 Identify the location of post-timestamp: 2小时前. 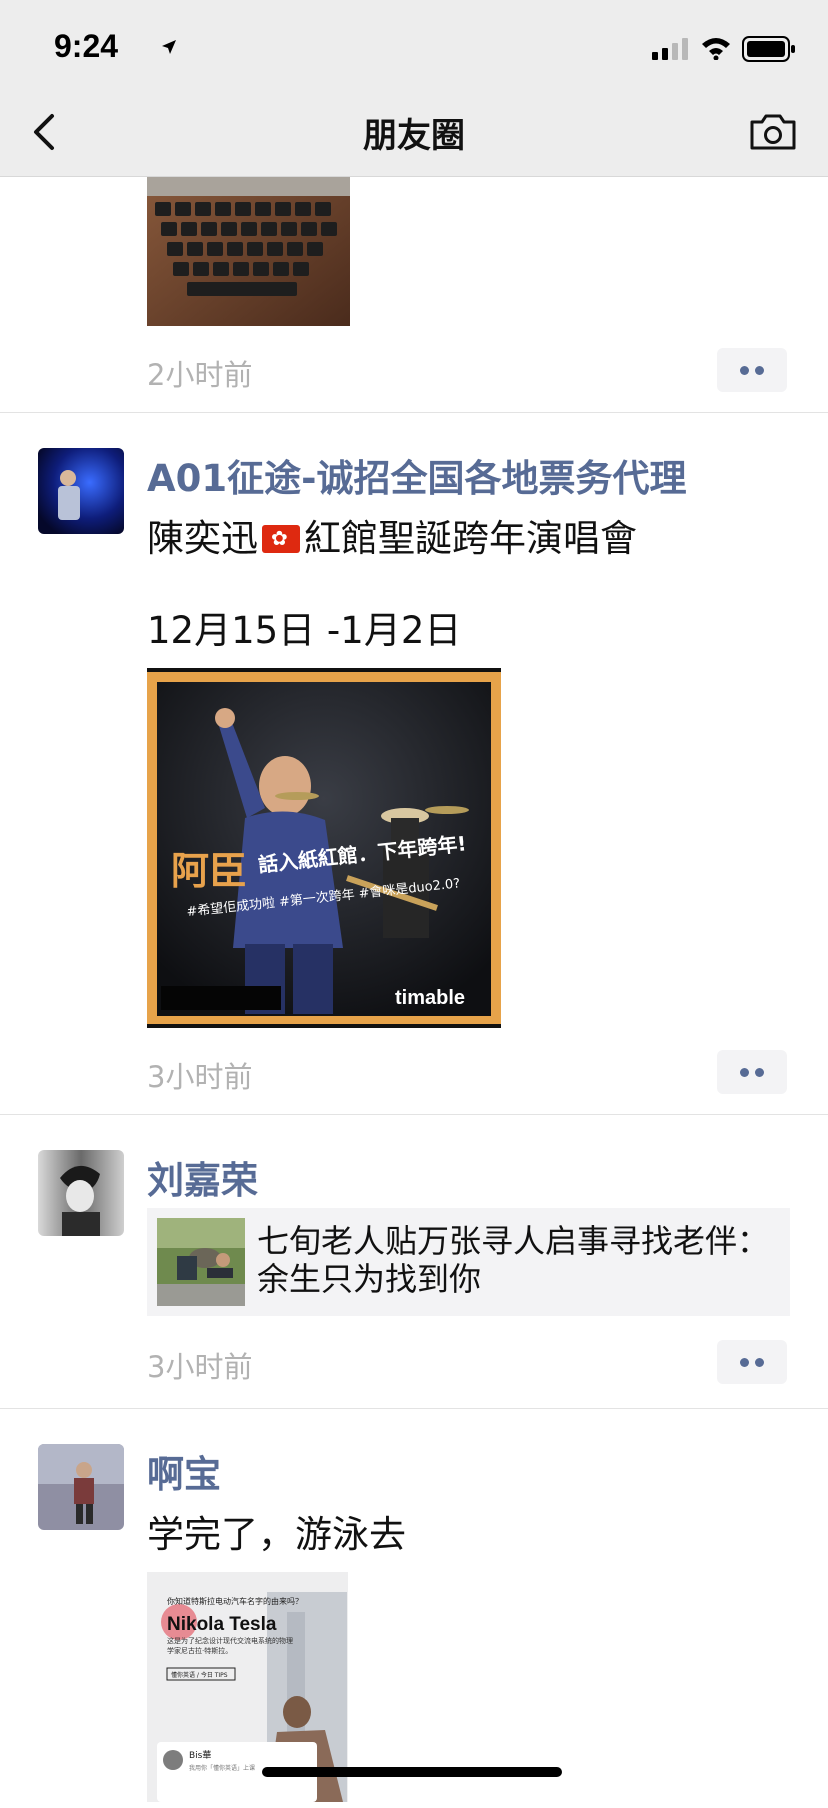
(200, 375).